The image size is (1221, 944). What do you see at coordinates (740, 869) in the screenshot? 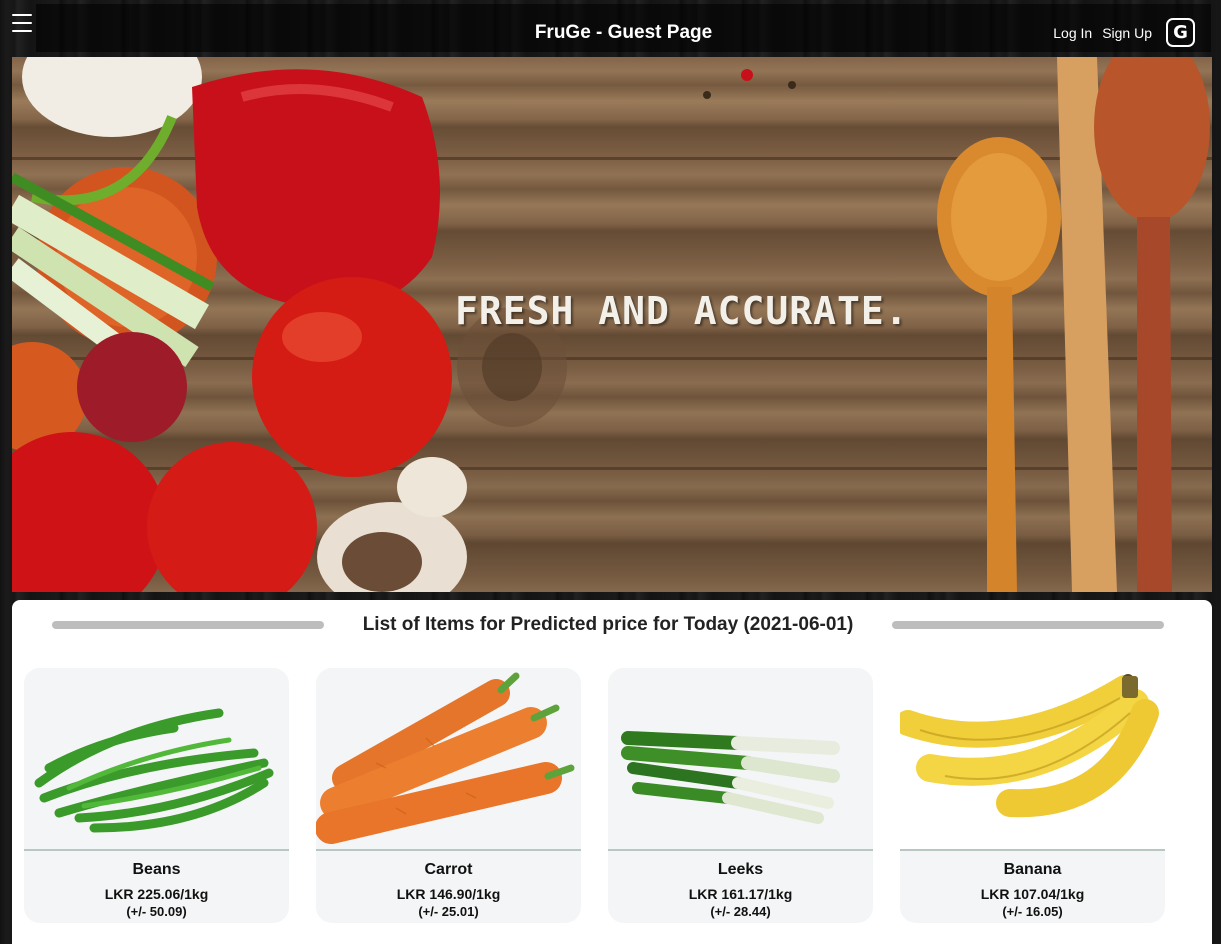
I see `item-name: Leeks` at bounding box center [740, 869].